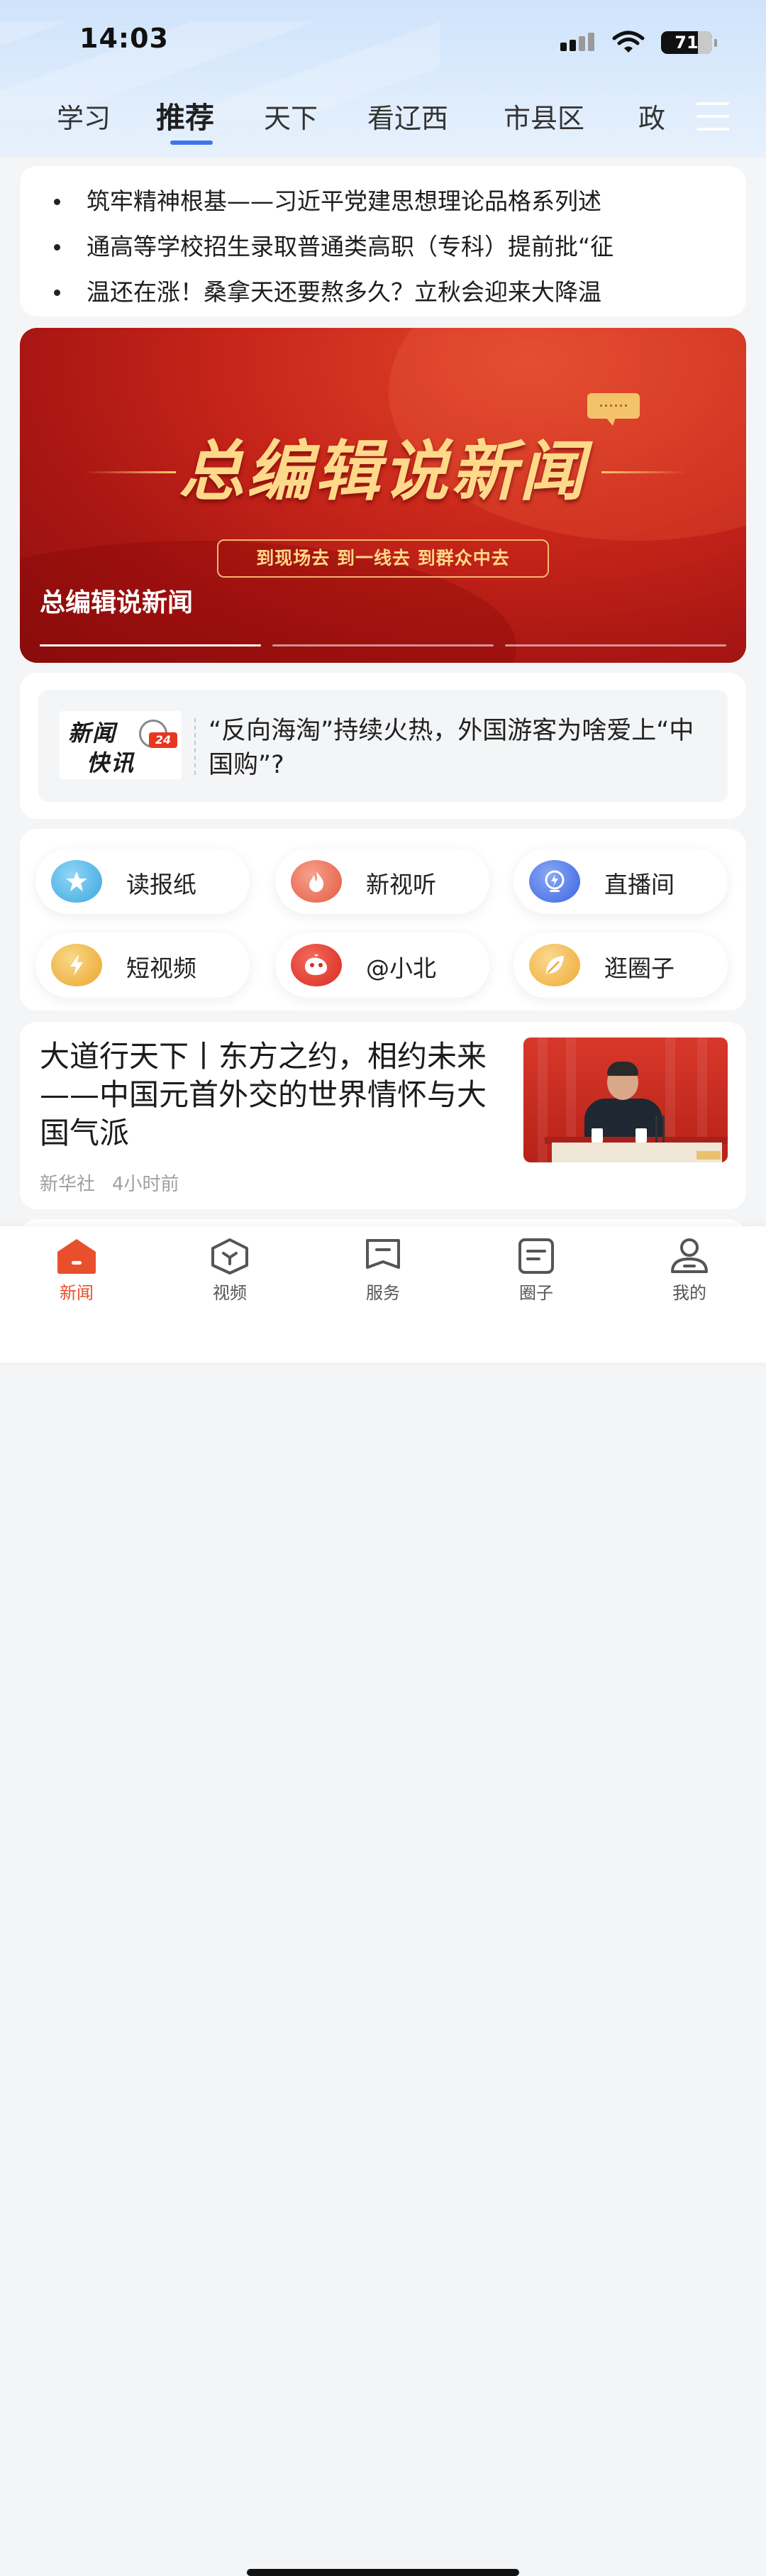 This screenshot has height=2576, width=766. I want to click on user-icon, so click(689, 1255).